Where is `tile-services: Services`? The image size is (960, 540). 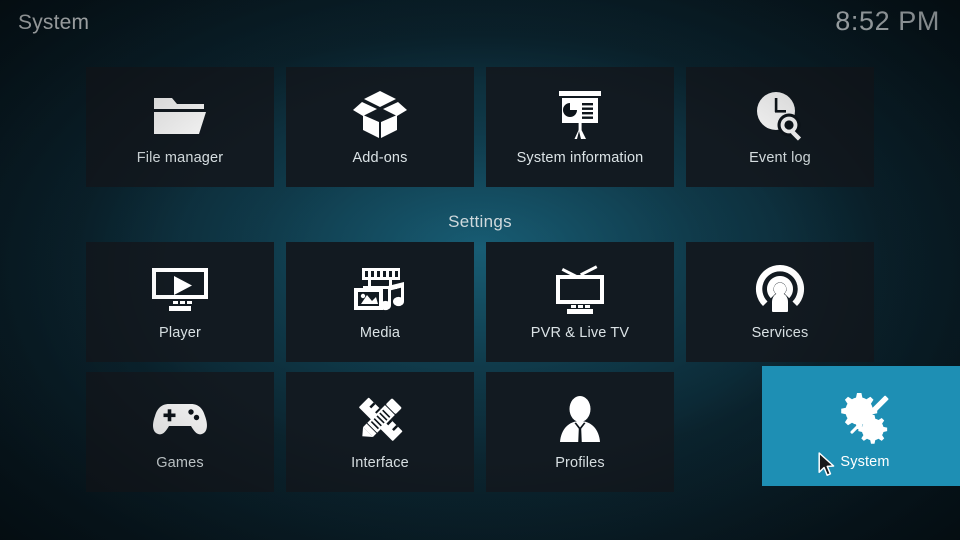
tile-services: Services is located at coordinates (780, 302).